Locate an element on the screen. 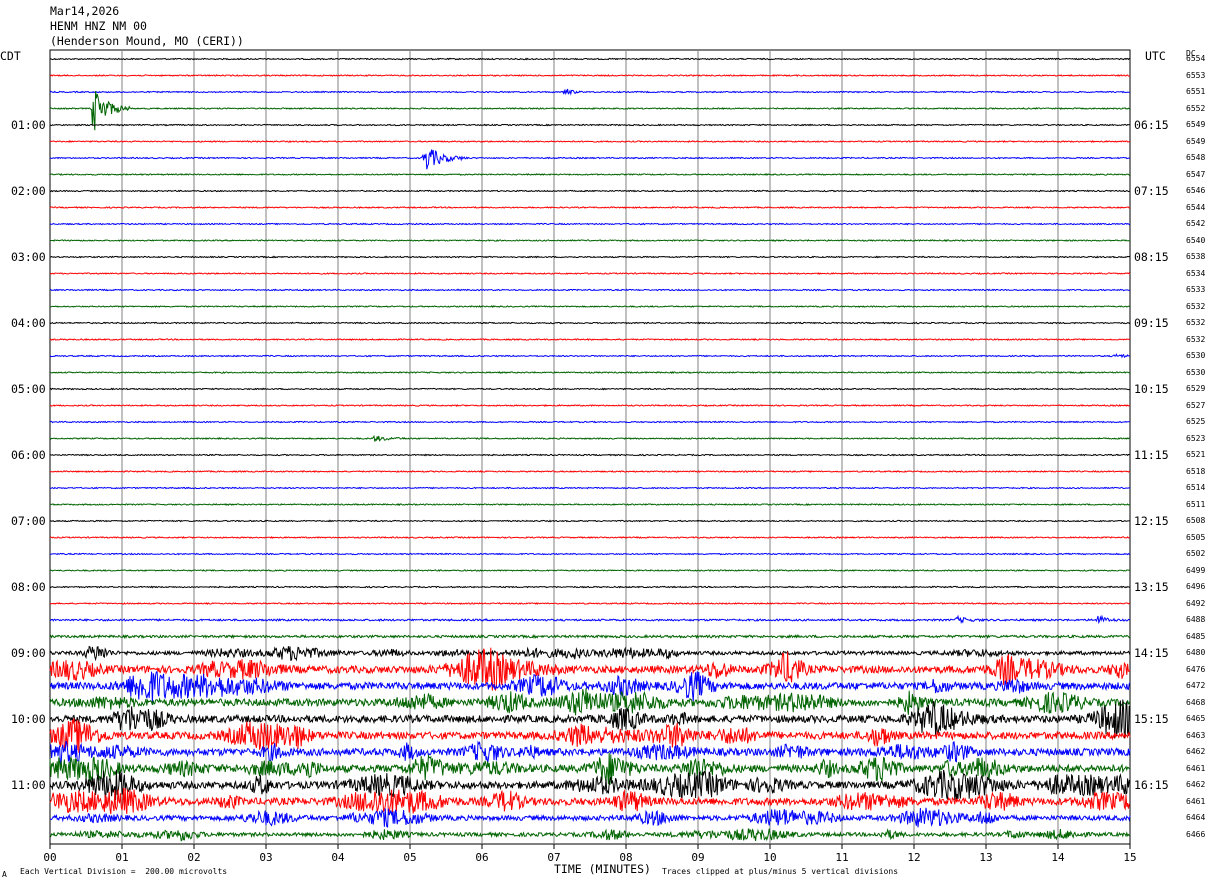 This screenshot has width=1210, height=886. dc-offset-label: 6534 is located at coordinates (1196, 273).